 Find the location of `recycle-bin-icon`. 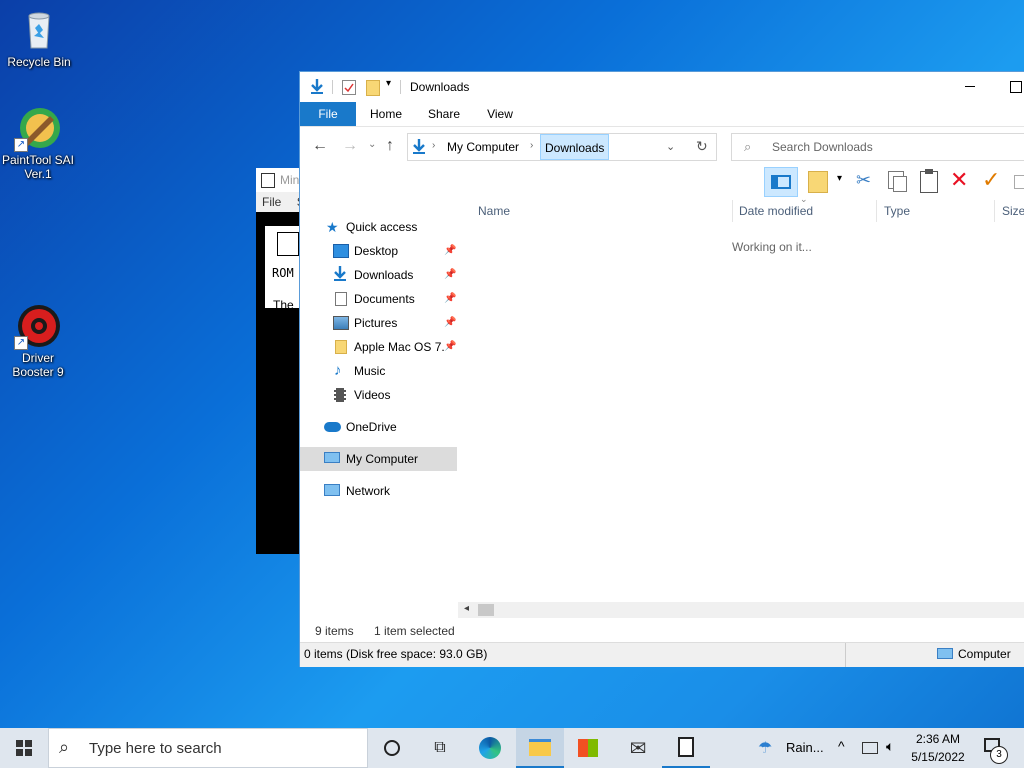

recycle-bin-icon is located at coordinates (39, 30).